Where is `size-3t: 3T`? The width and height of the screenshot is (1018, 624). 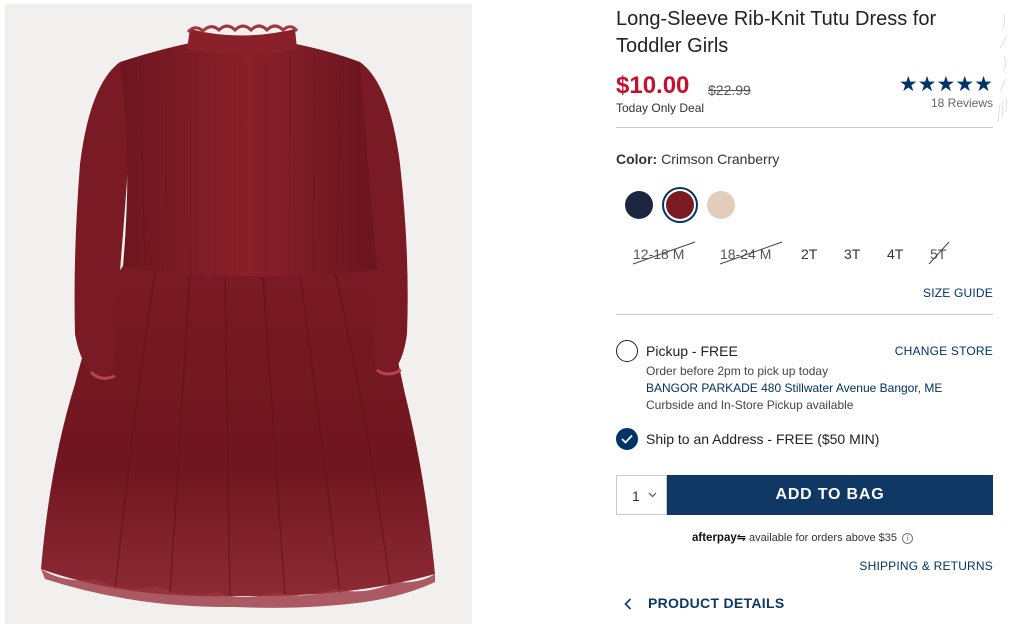
size-3t: 3T is located at coordinates (852, 254).